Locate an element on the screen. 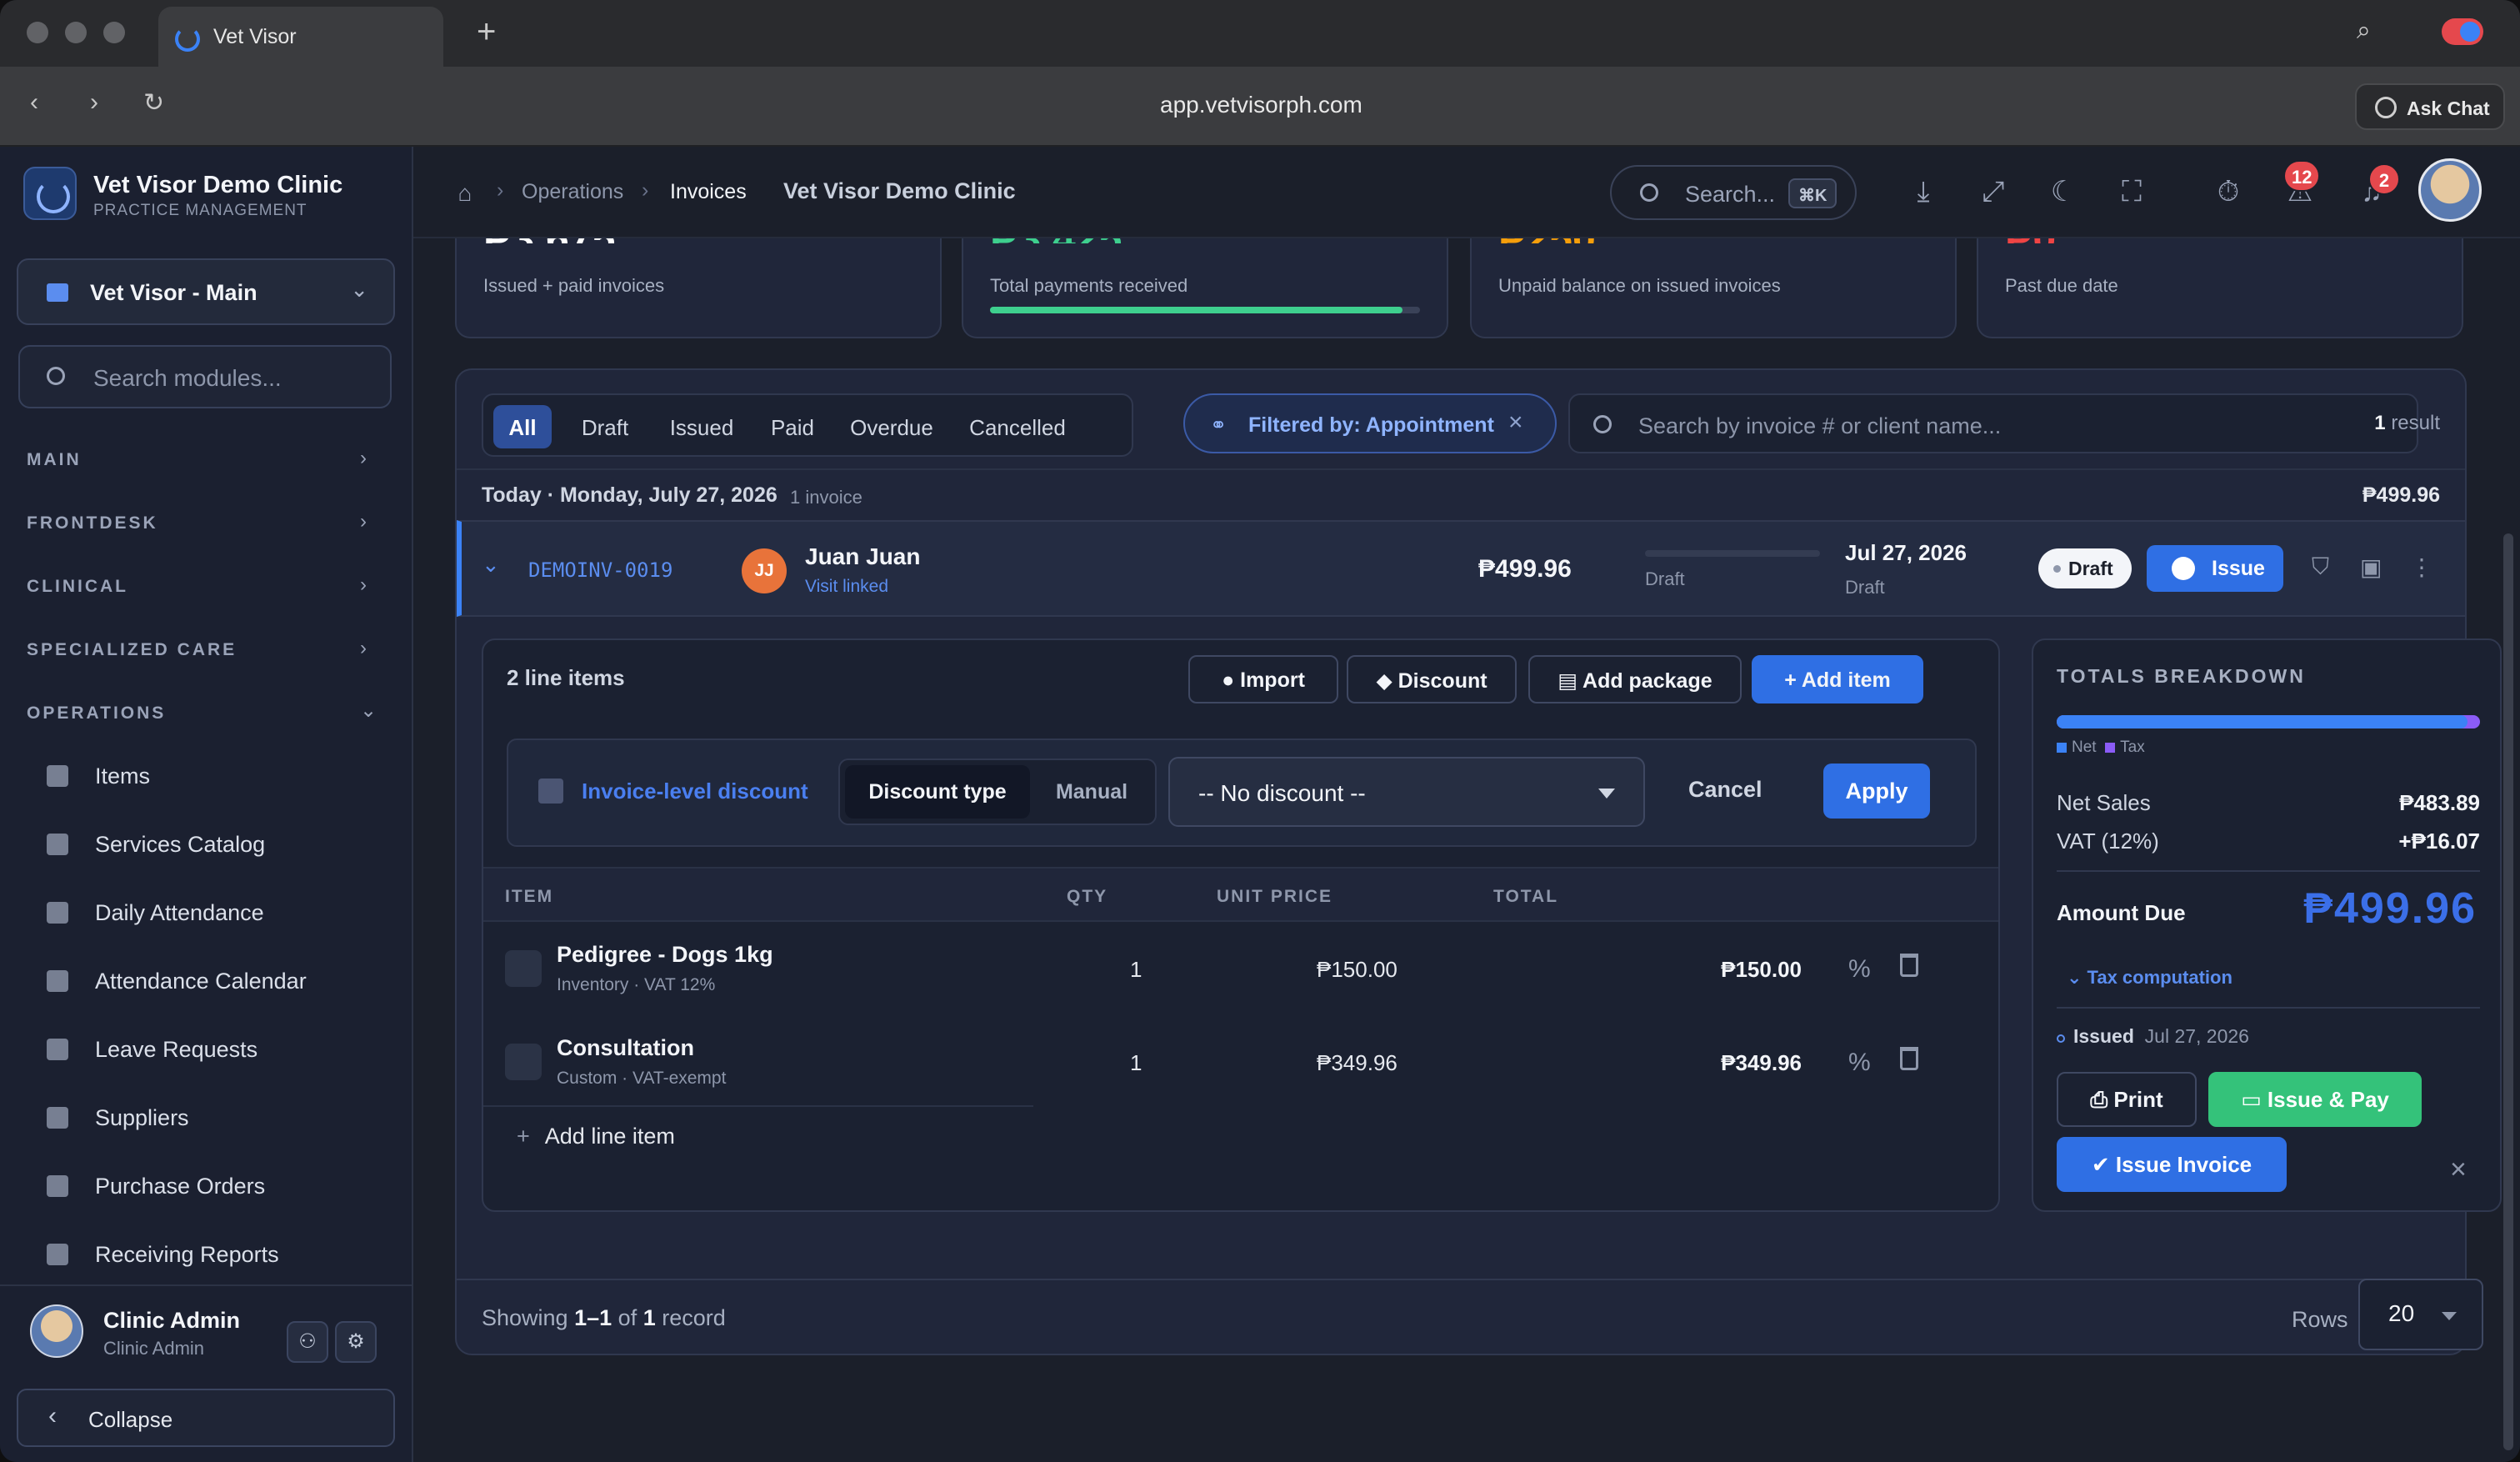  discount-type-option: Discount type is located at coordinates (937, 792).